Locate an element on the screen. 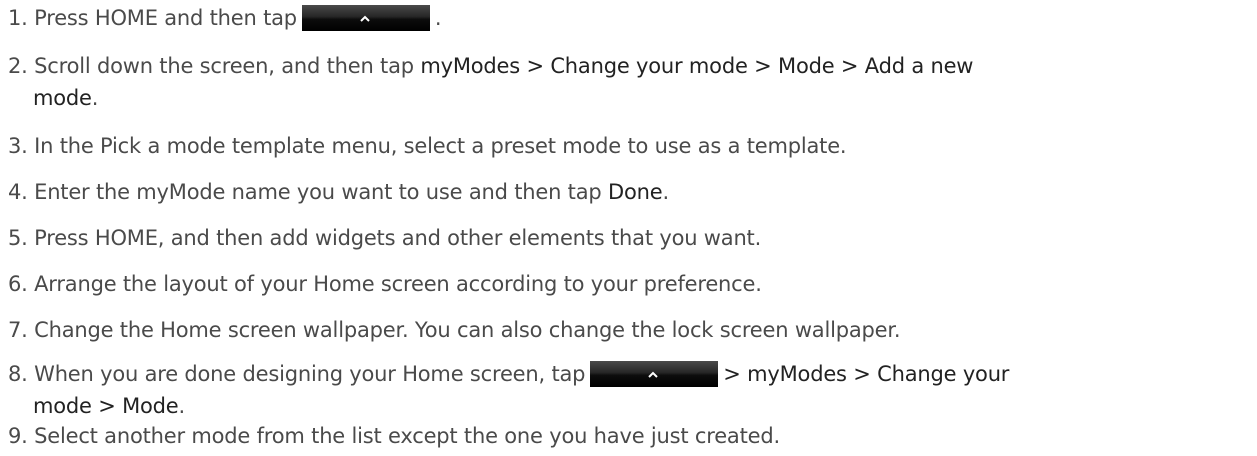 The image size is (1257, 456). menu-path-cont: mode > Mode is located at coordinates (106, 406).